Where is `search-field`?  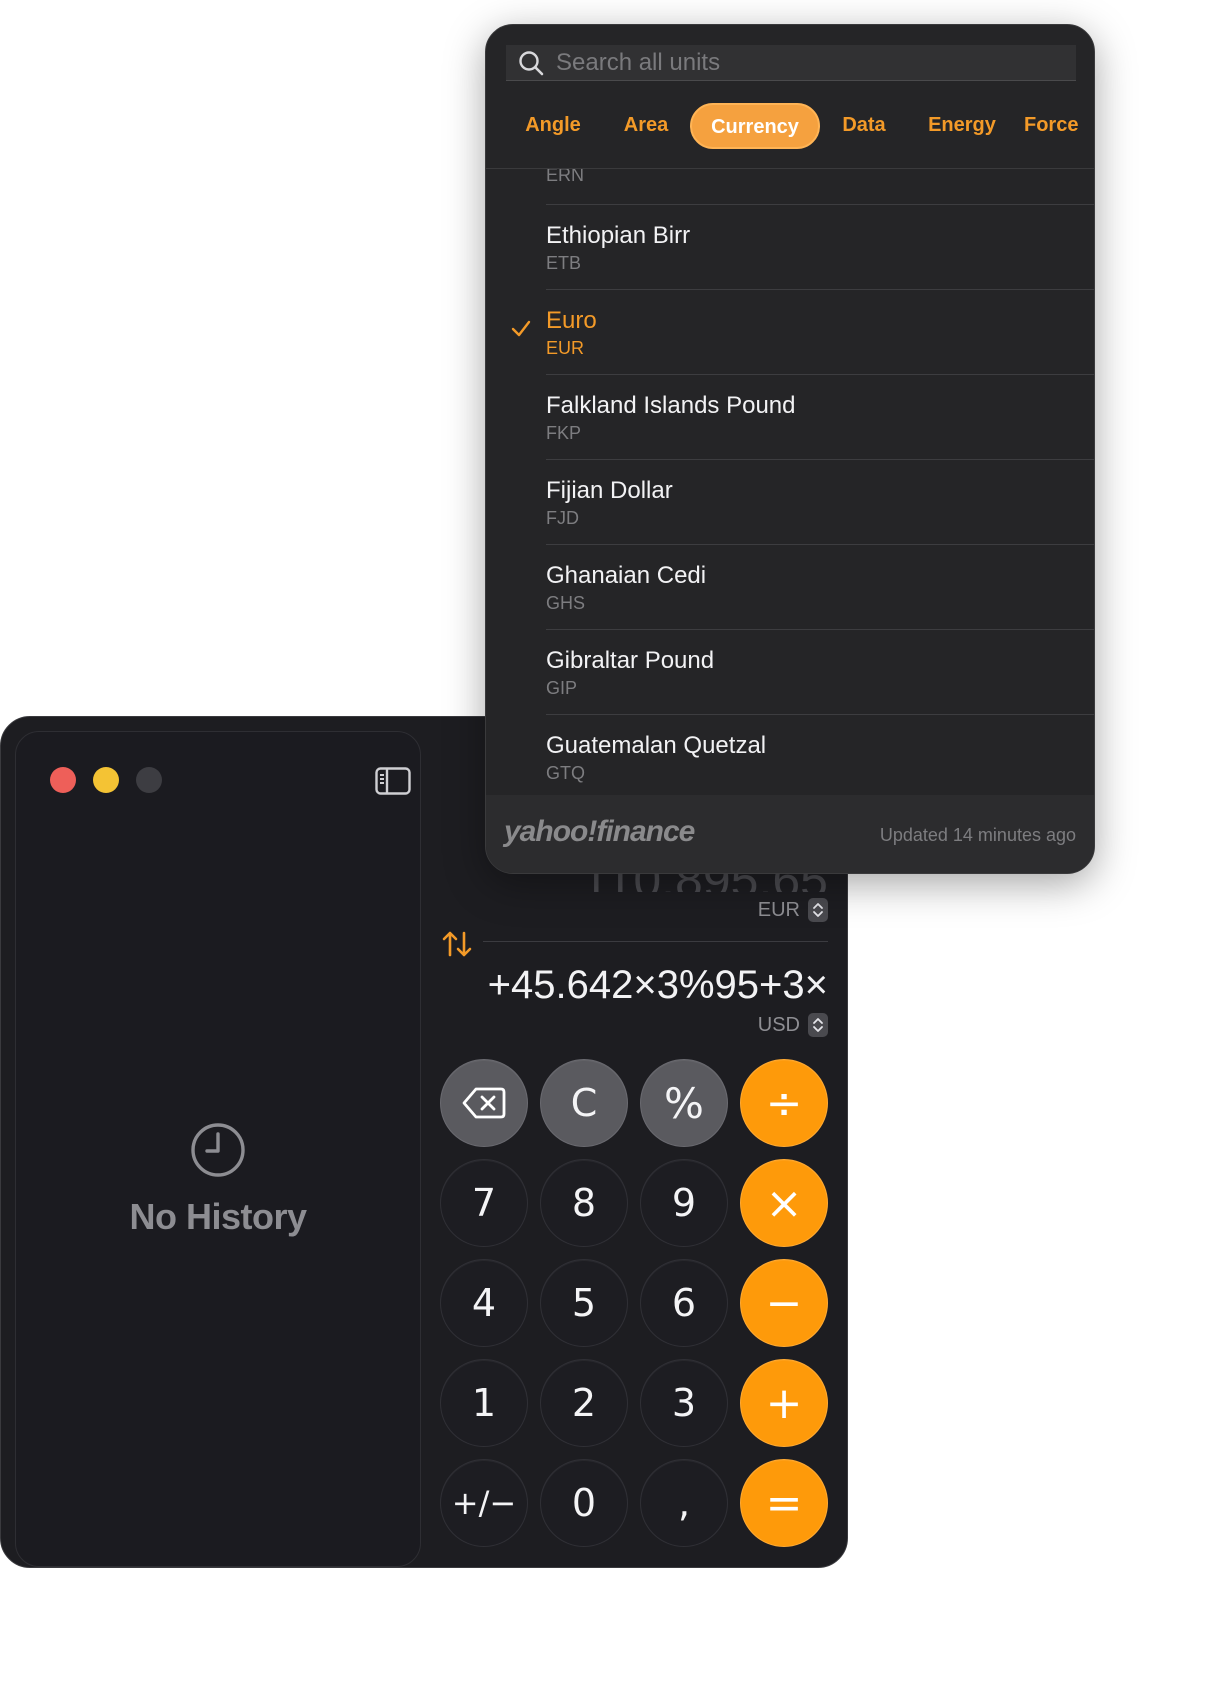
search-field is located at coordinates (791, 63).